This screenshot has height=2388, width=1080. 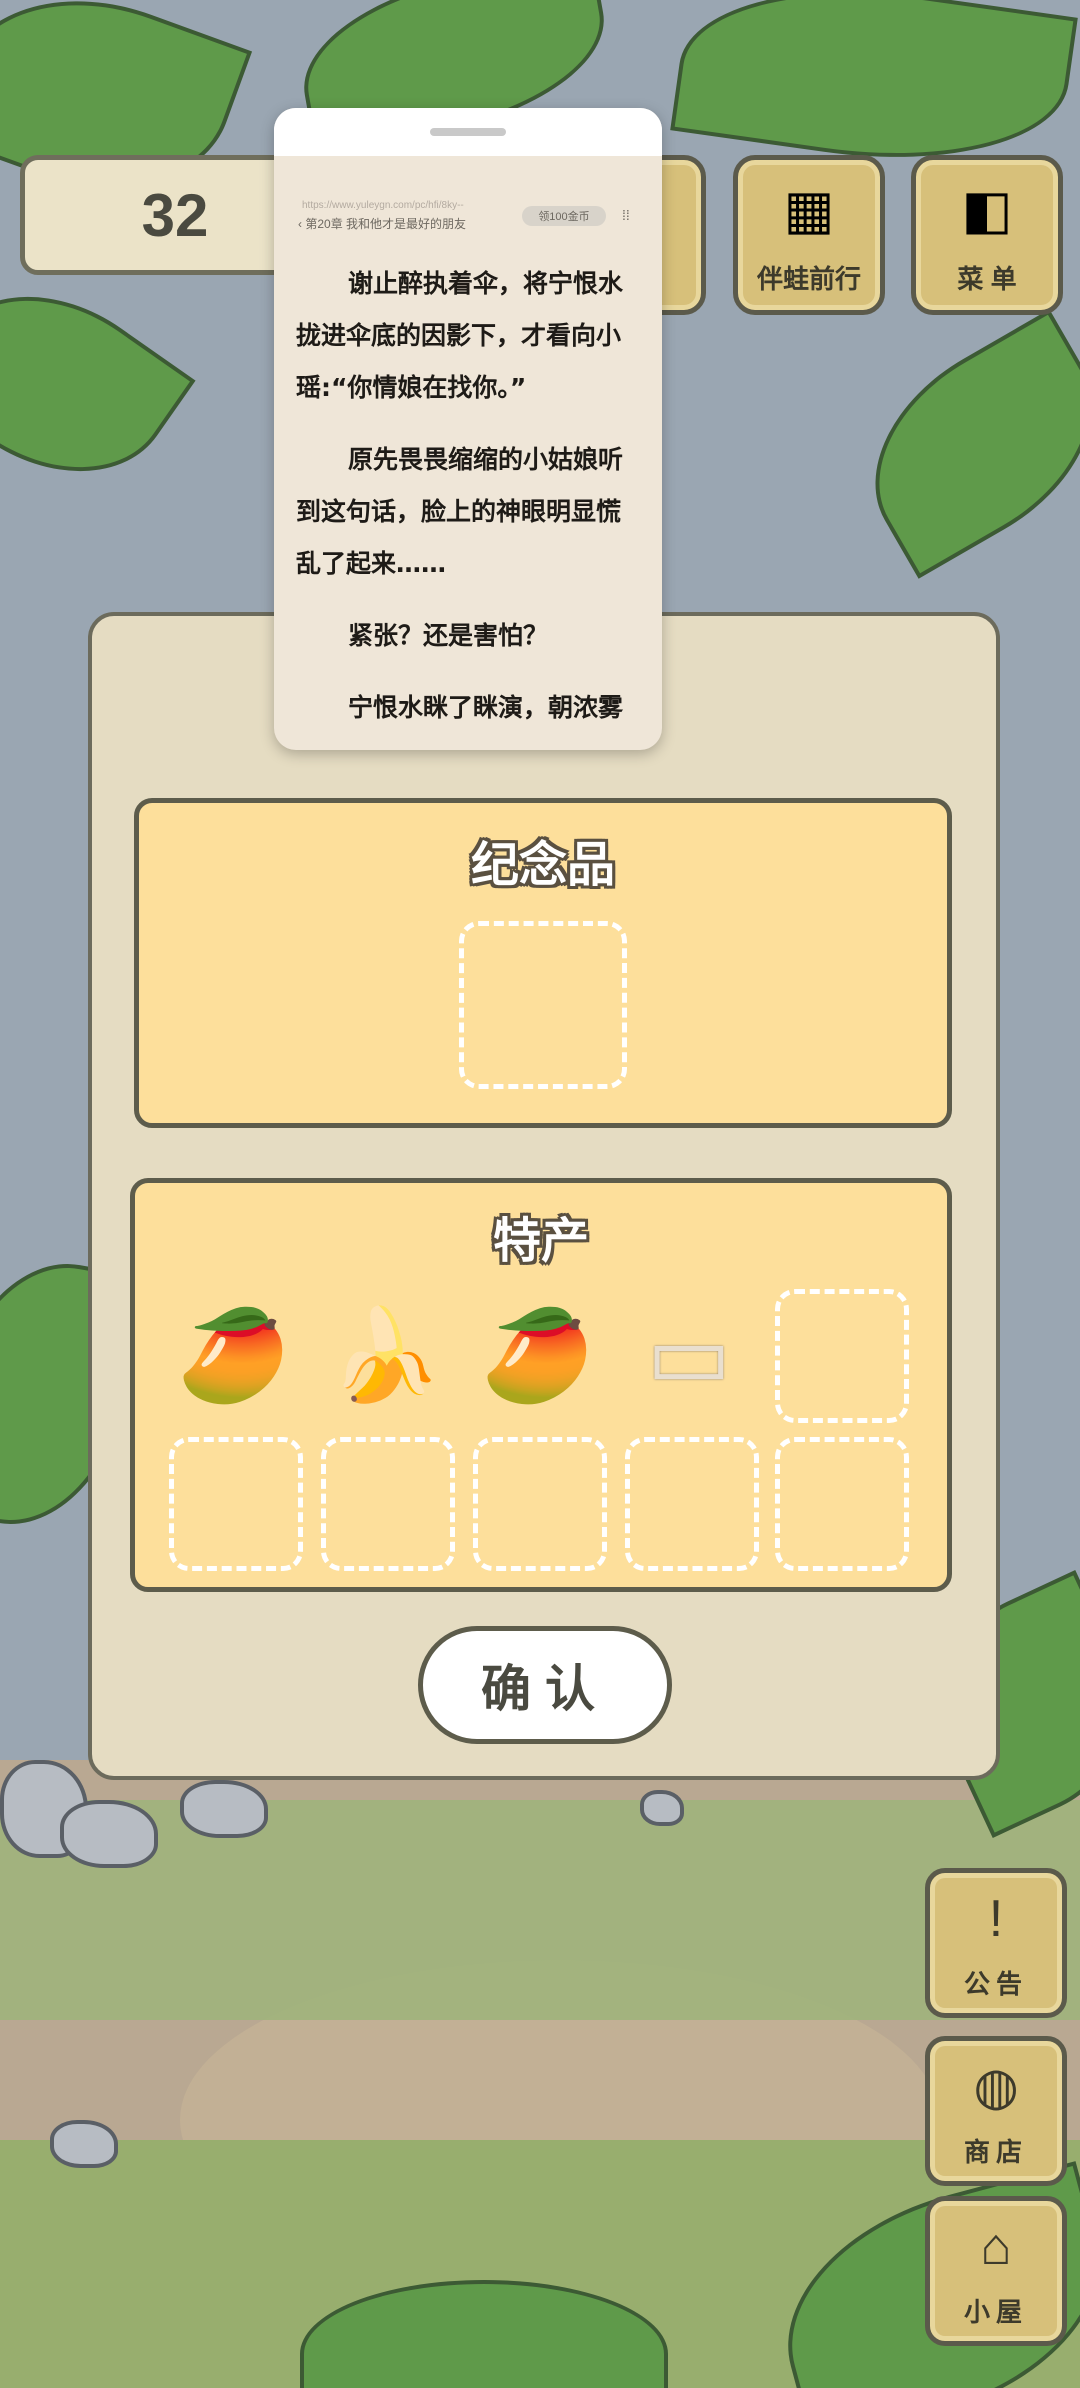 I want to click on money-value: 32, so click(x=175, y=215).